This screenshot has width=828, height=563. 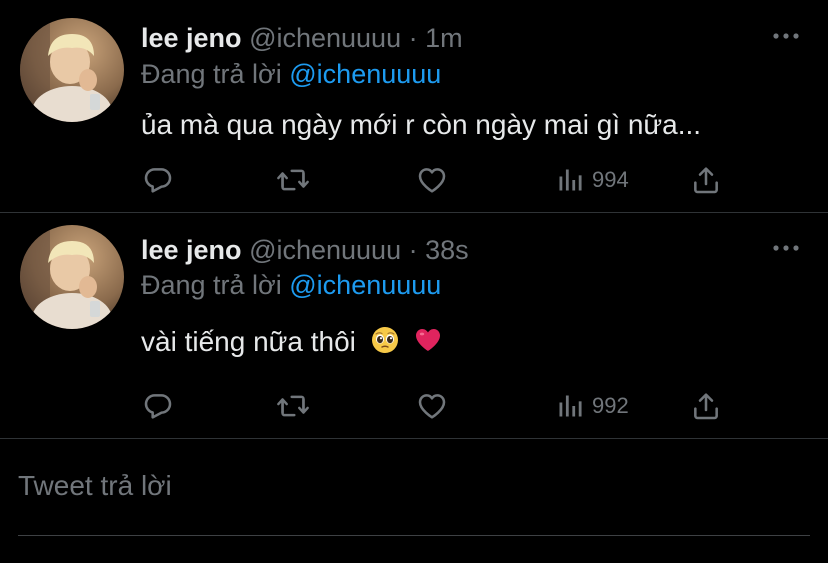 I want to click on views-button: 994, so click(x=592, y=180).